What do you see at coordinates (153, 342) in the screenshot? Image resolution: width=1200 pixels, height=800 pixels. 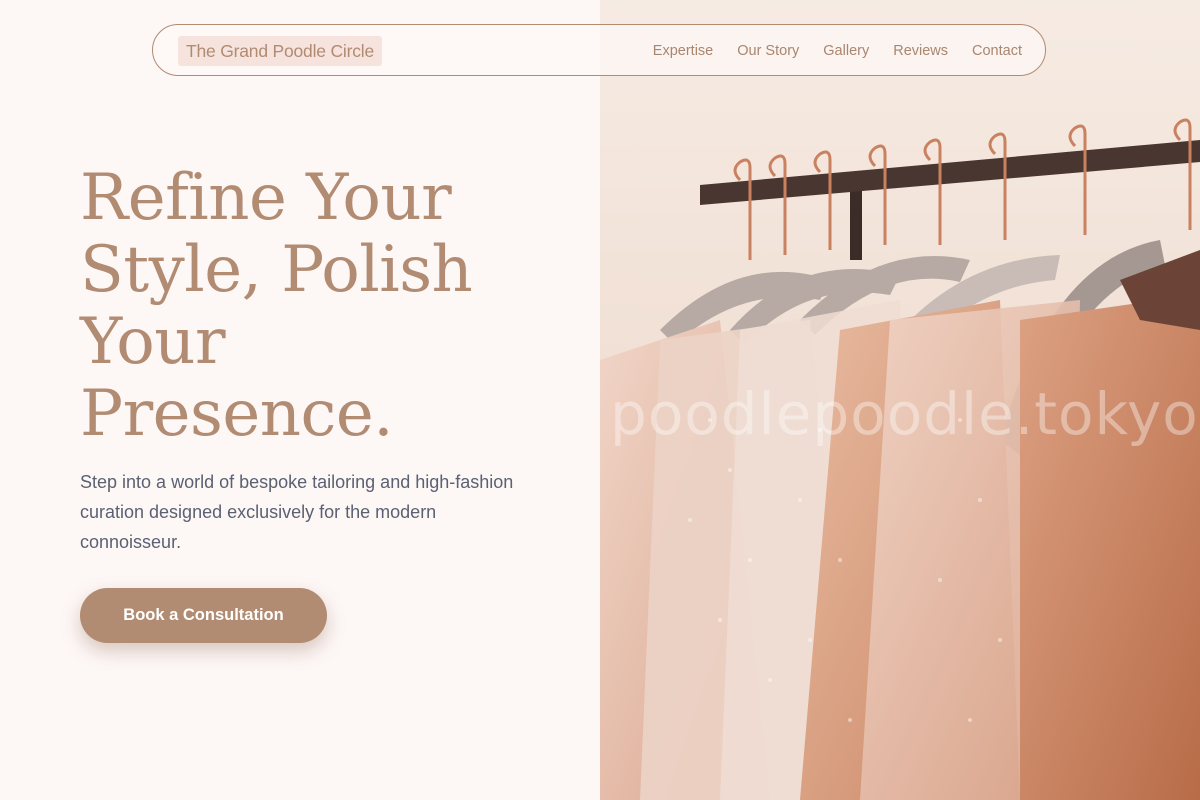 I see `hero-title-line: Your` at bounding box center [153, 342].